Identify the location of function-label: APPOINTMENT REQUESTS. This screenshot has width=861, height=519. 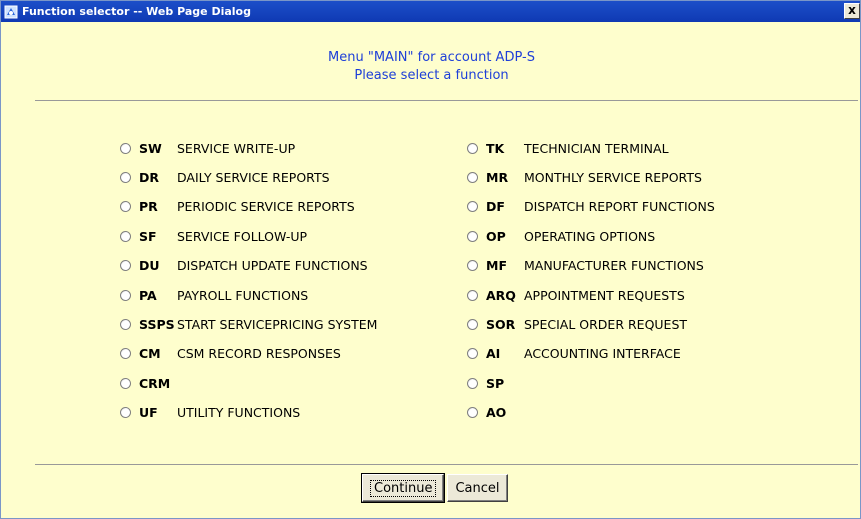
(604, 295).